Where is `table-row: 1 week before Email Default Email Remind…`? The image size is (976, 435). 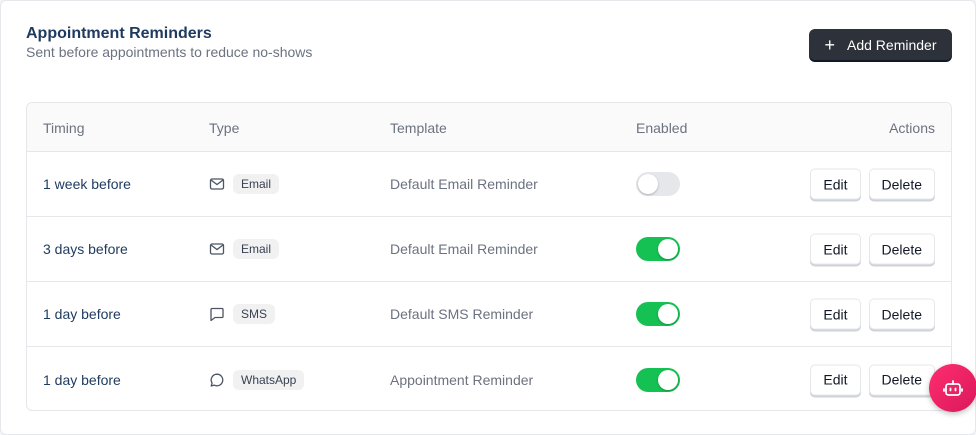 table-row: 1 week before Email Default Email Remind… is located at coordinates (489, 184).